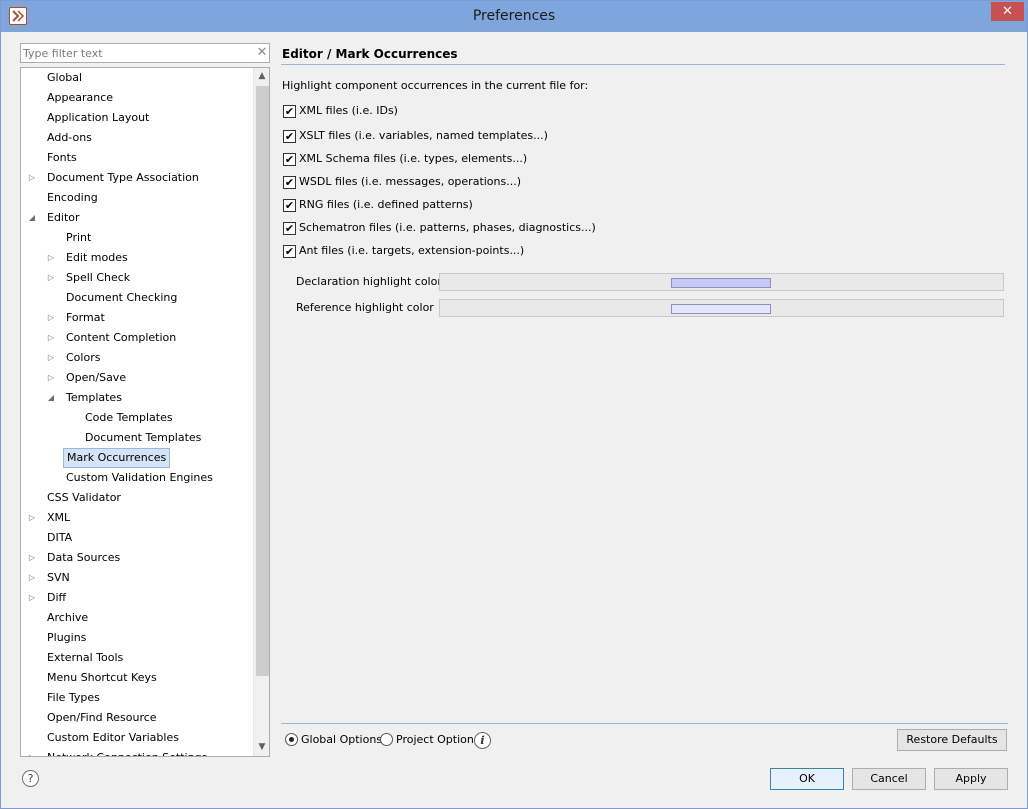 This screenshot has height=809, width=1028. I want to click on tree-item: ▷ Format, so click(136, 318).